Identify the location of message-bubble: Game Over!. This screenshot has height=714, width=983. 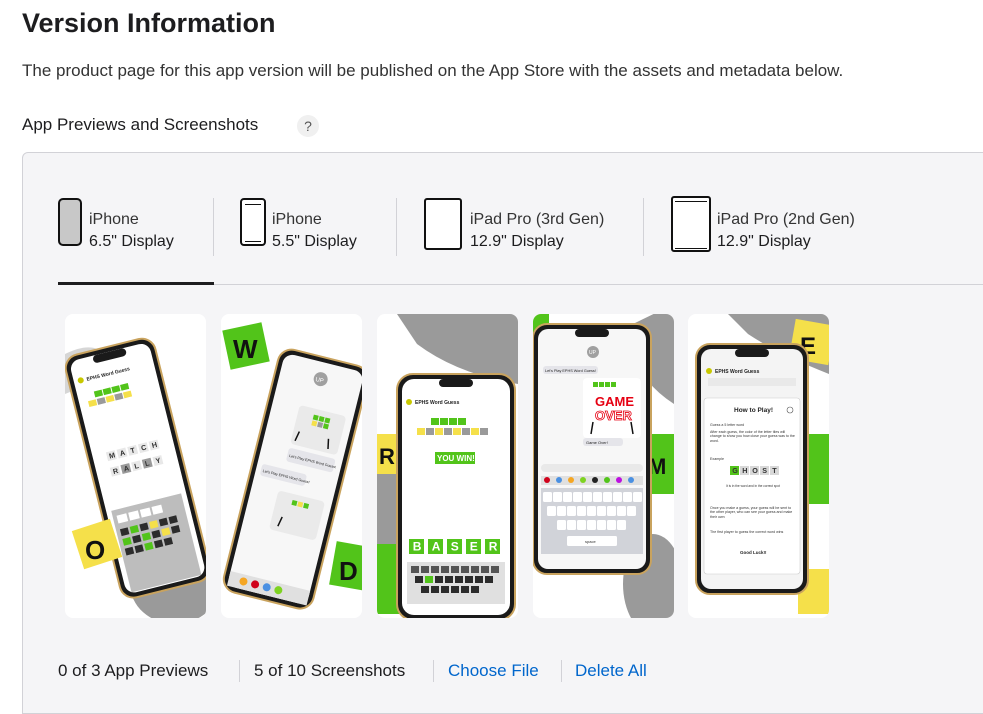
(597, 442).